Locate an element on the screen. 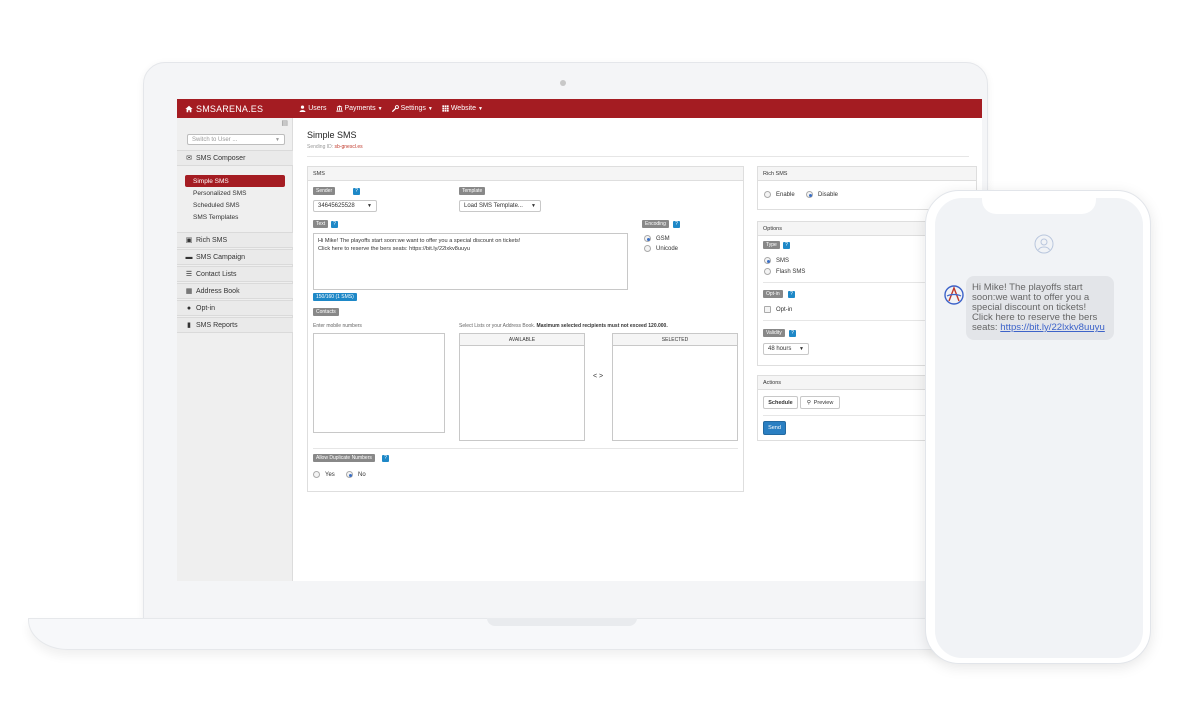 The width and height of the screenshot is (1200, 725). rich-option-disable: Disable is located at coordinates (822, 194).